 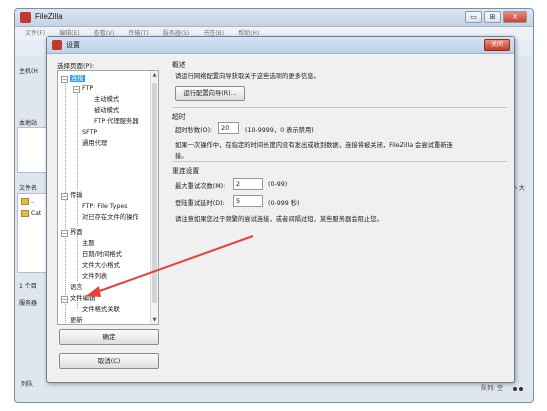 I want to click on arrow-shaft, so click(x=173, y=264).